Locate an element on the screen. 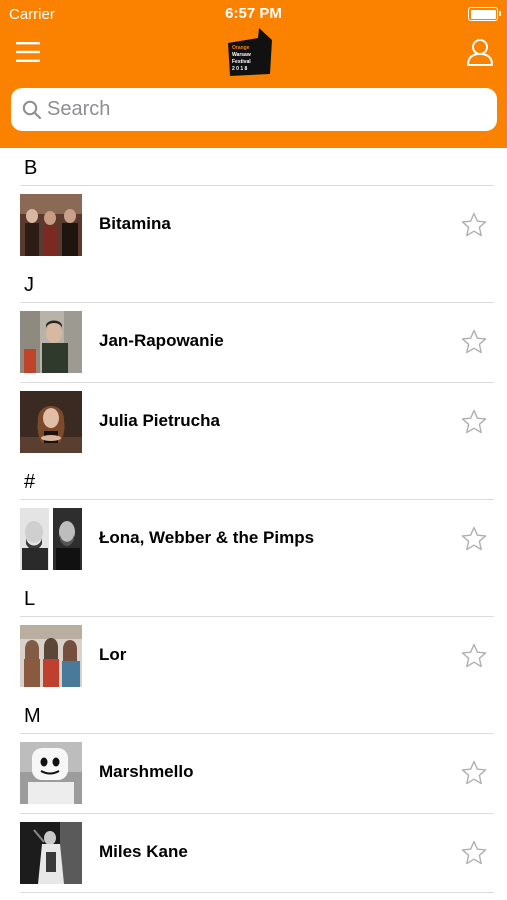 This screenshot has width=507, height=900. hamburger-menu-icon is located at coordinates (28, 52).